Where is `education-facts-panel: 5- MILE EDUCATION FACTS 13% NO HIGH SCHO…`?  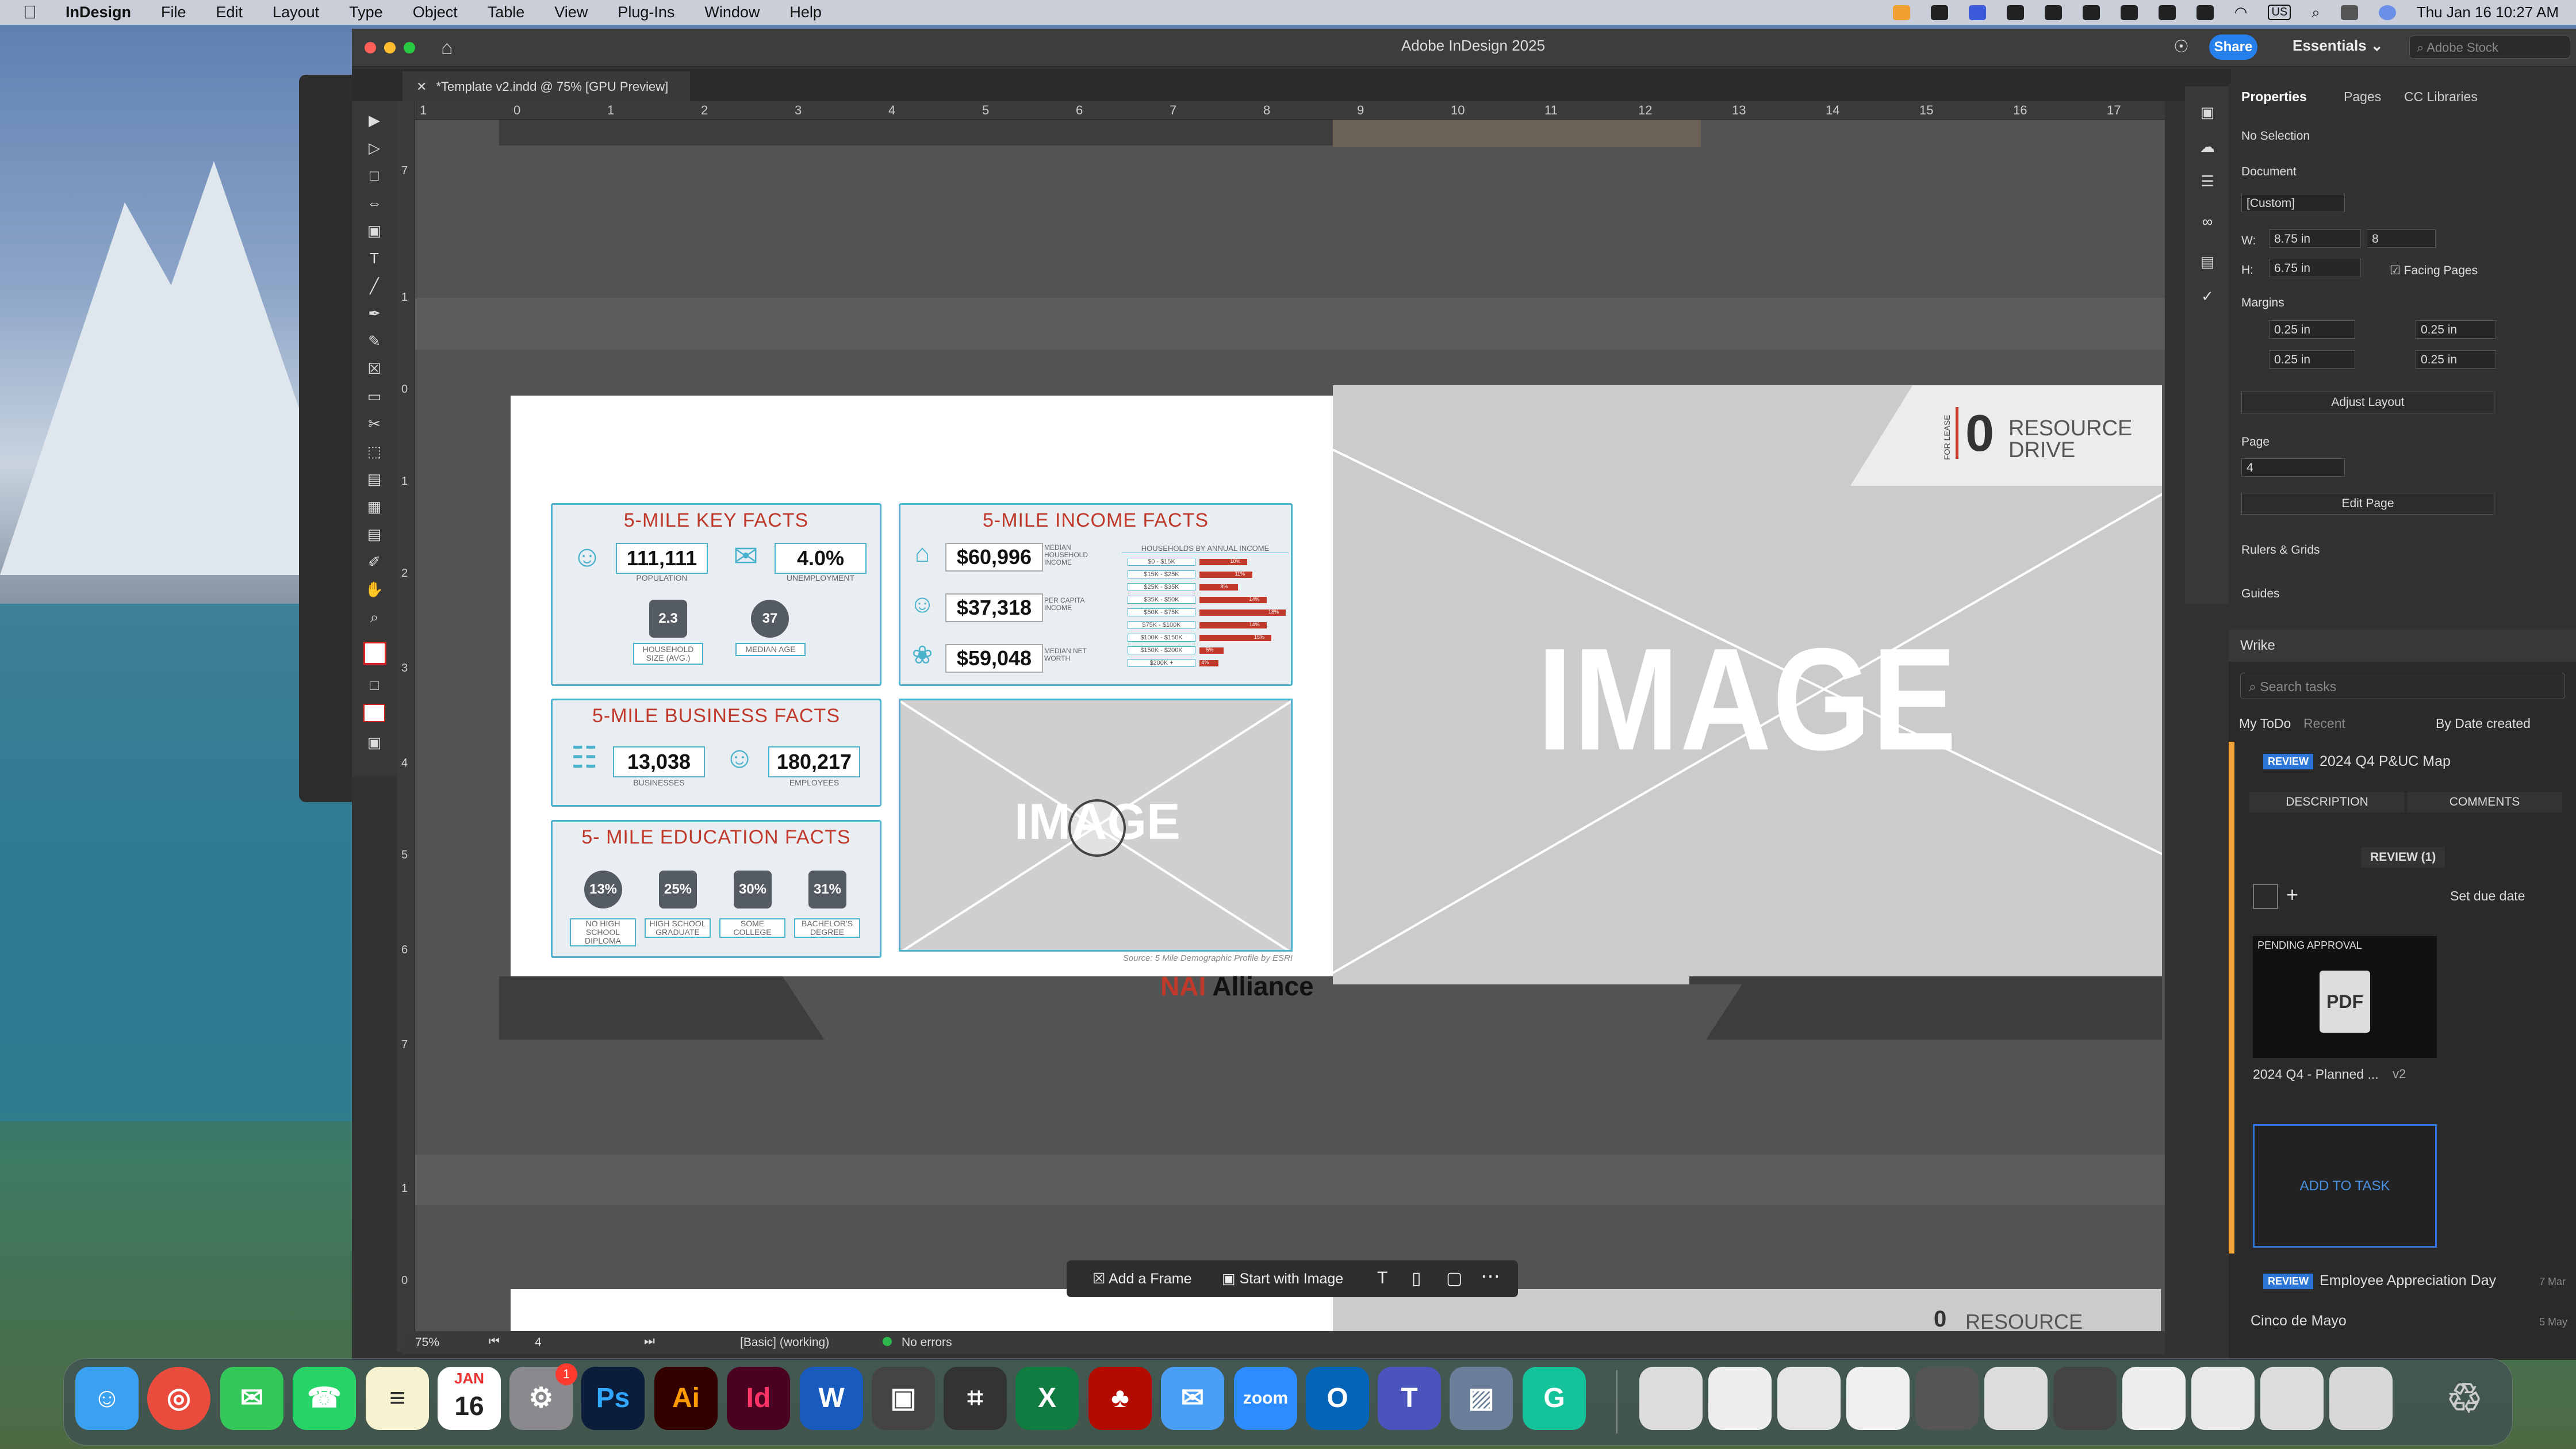
education-facts-panel: 5- MILE EDUCATION FACTS 13% NO HIGH SCHO… is located at coordinates (716, 889).